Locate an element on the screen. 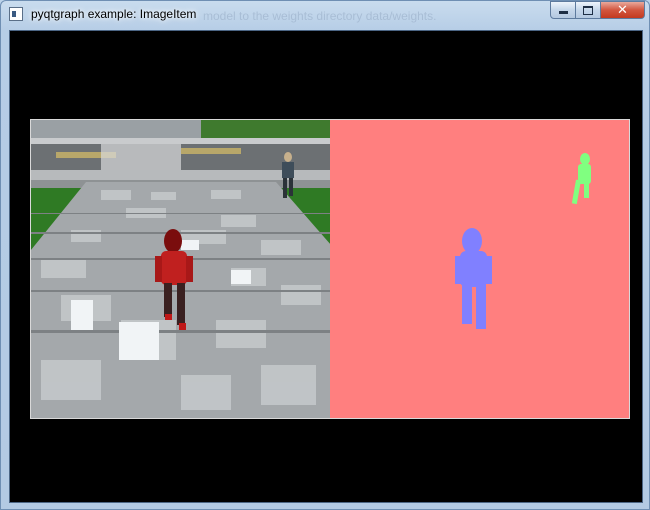 The image size is (650, 510). minimize-icon is located at coordinates (563, 12).